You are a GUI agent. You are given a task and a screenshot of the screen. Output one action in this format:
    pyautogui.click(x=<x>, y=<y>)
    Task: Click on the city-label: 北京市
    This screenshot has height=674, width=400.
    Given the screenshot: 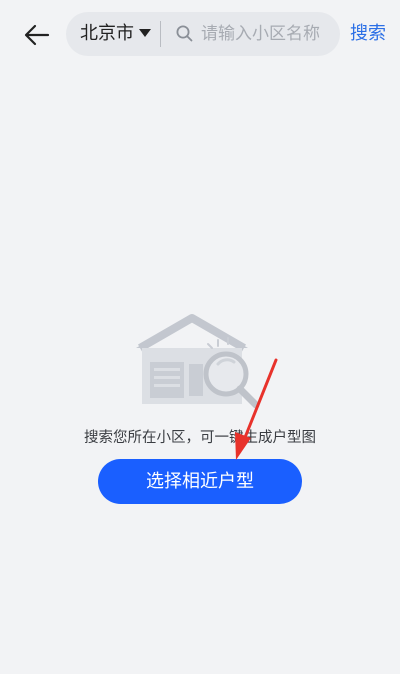 What is the action you would take?
    pyautogui.click(x=107, y=33)
    